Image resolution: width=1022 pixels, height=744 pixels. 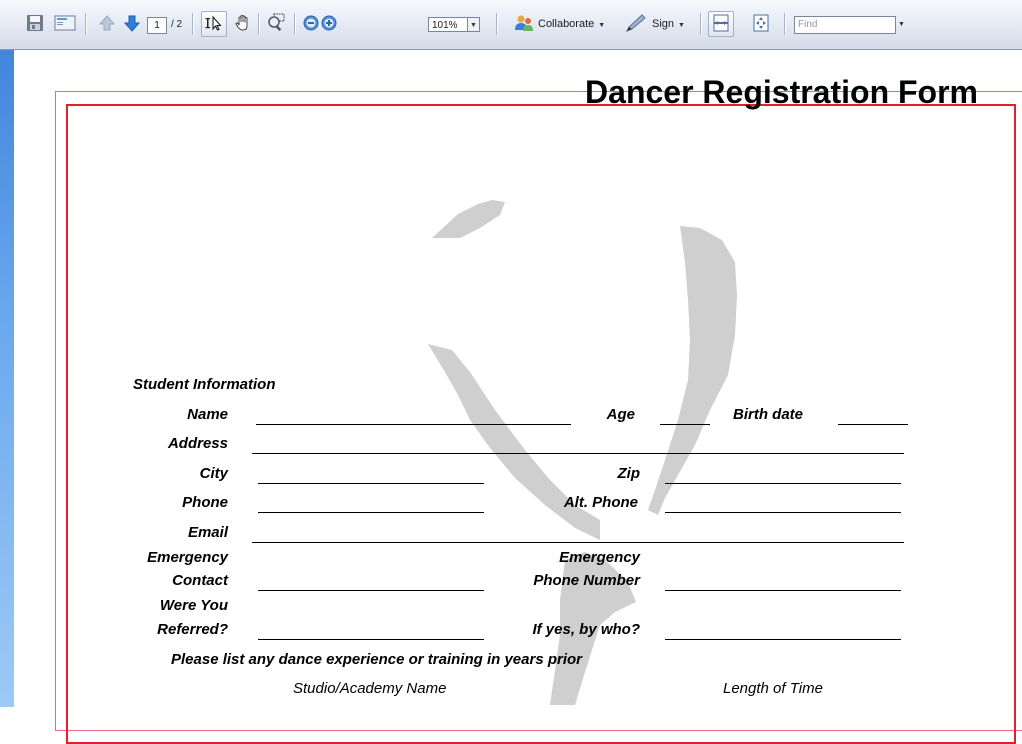 What do you see at coordinates (207, 532) in the screenshot?
I see `label-email: Email` at bounding box center [207, 532].